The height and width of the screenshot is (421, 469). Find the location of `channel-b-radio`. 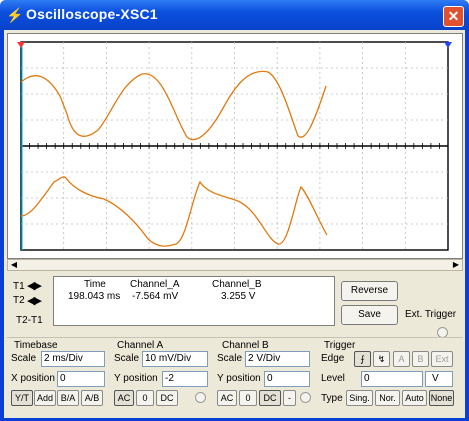

channel-b-radio is located at coordinates (305, 397).